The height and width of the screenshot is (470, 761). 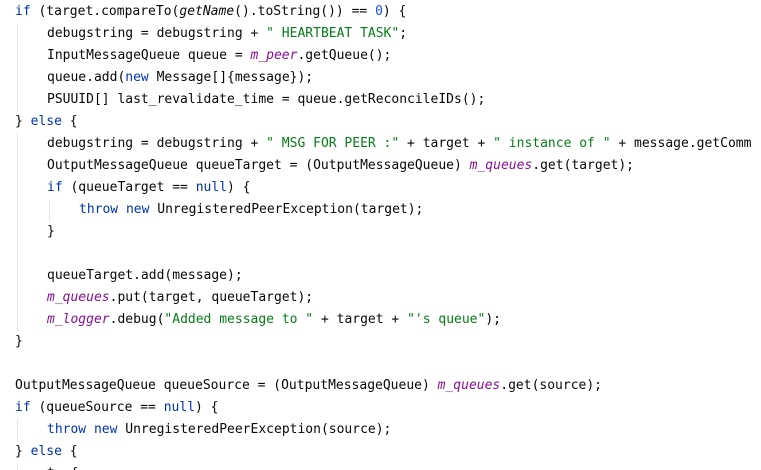 What do you see at coordinates (681, 143) in the screenshot?
I see `code-token: + message.getComm` at bounding box center [681, 143].